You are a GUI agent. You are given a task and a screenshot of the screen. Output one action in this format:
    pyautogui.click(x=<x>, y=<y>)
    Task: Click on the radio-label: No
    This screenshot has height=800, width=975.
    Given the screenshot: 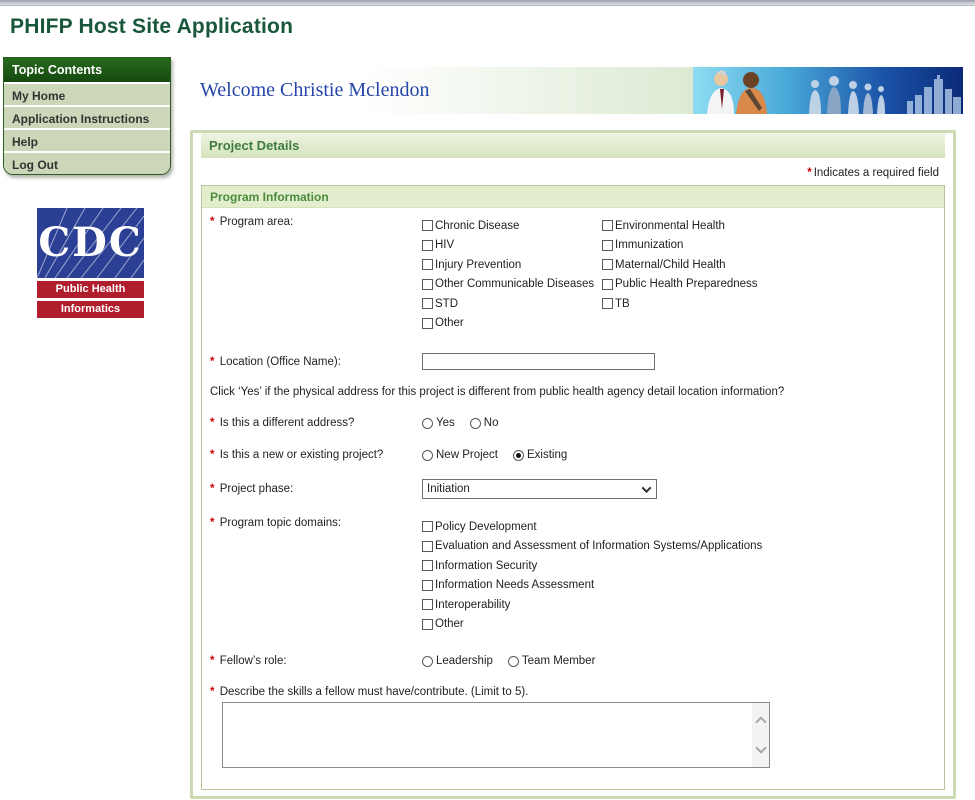 What is the action you would take?
    pyautogui.click(x=491, y=423)
    